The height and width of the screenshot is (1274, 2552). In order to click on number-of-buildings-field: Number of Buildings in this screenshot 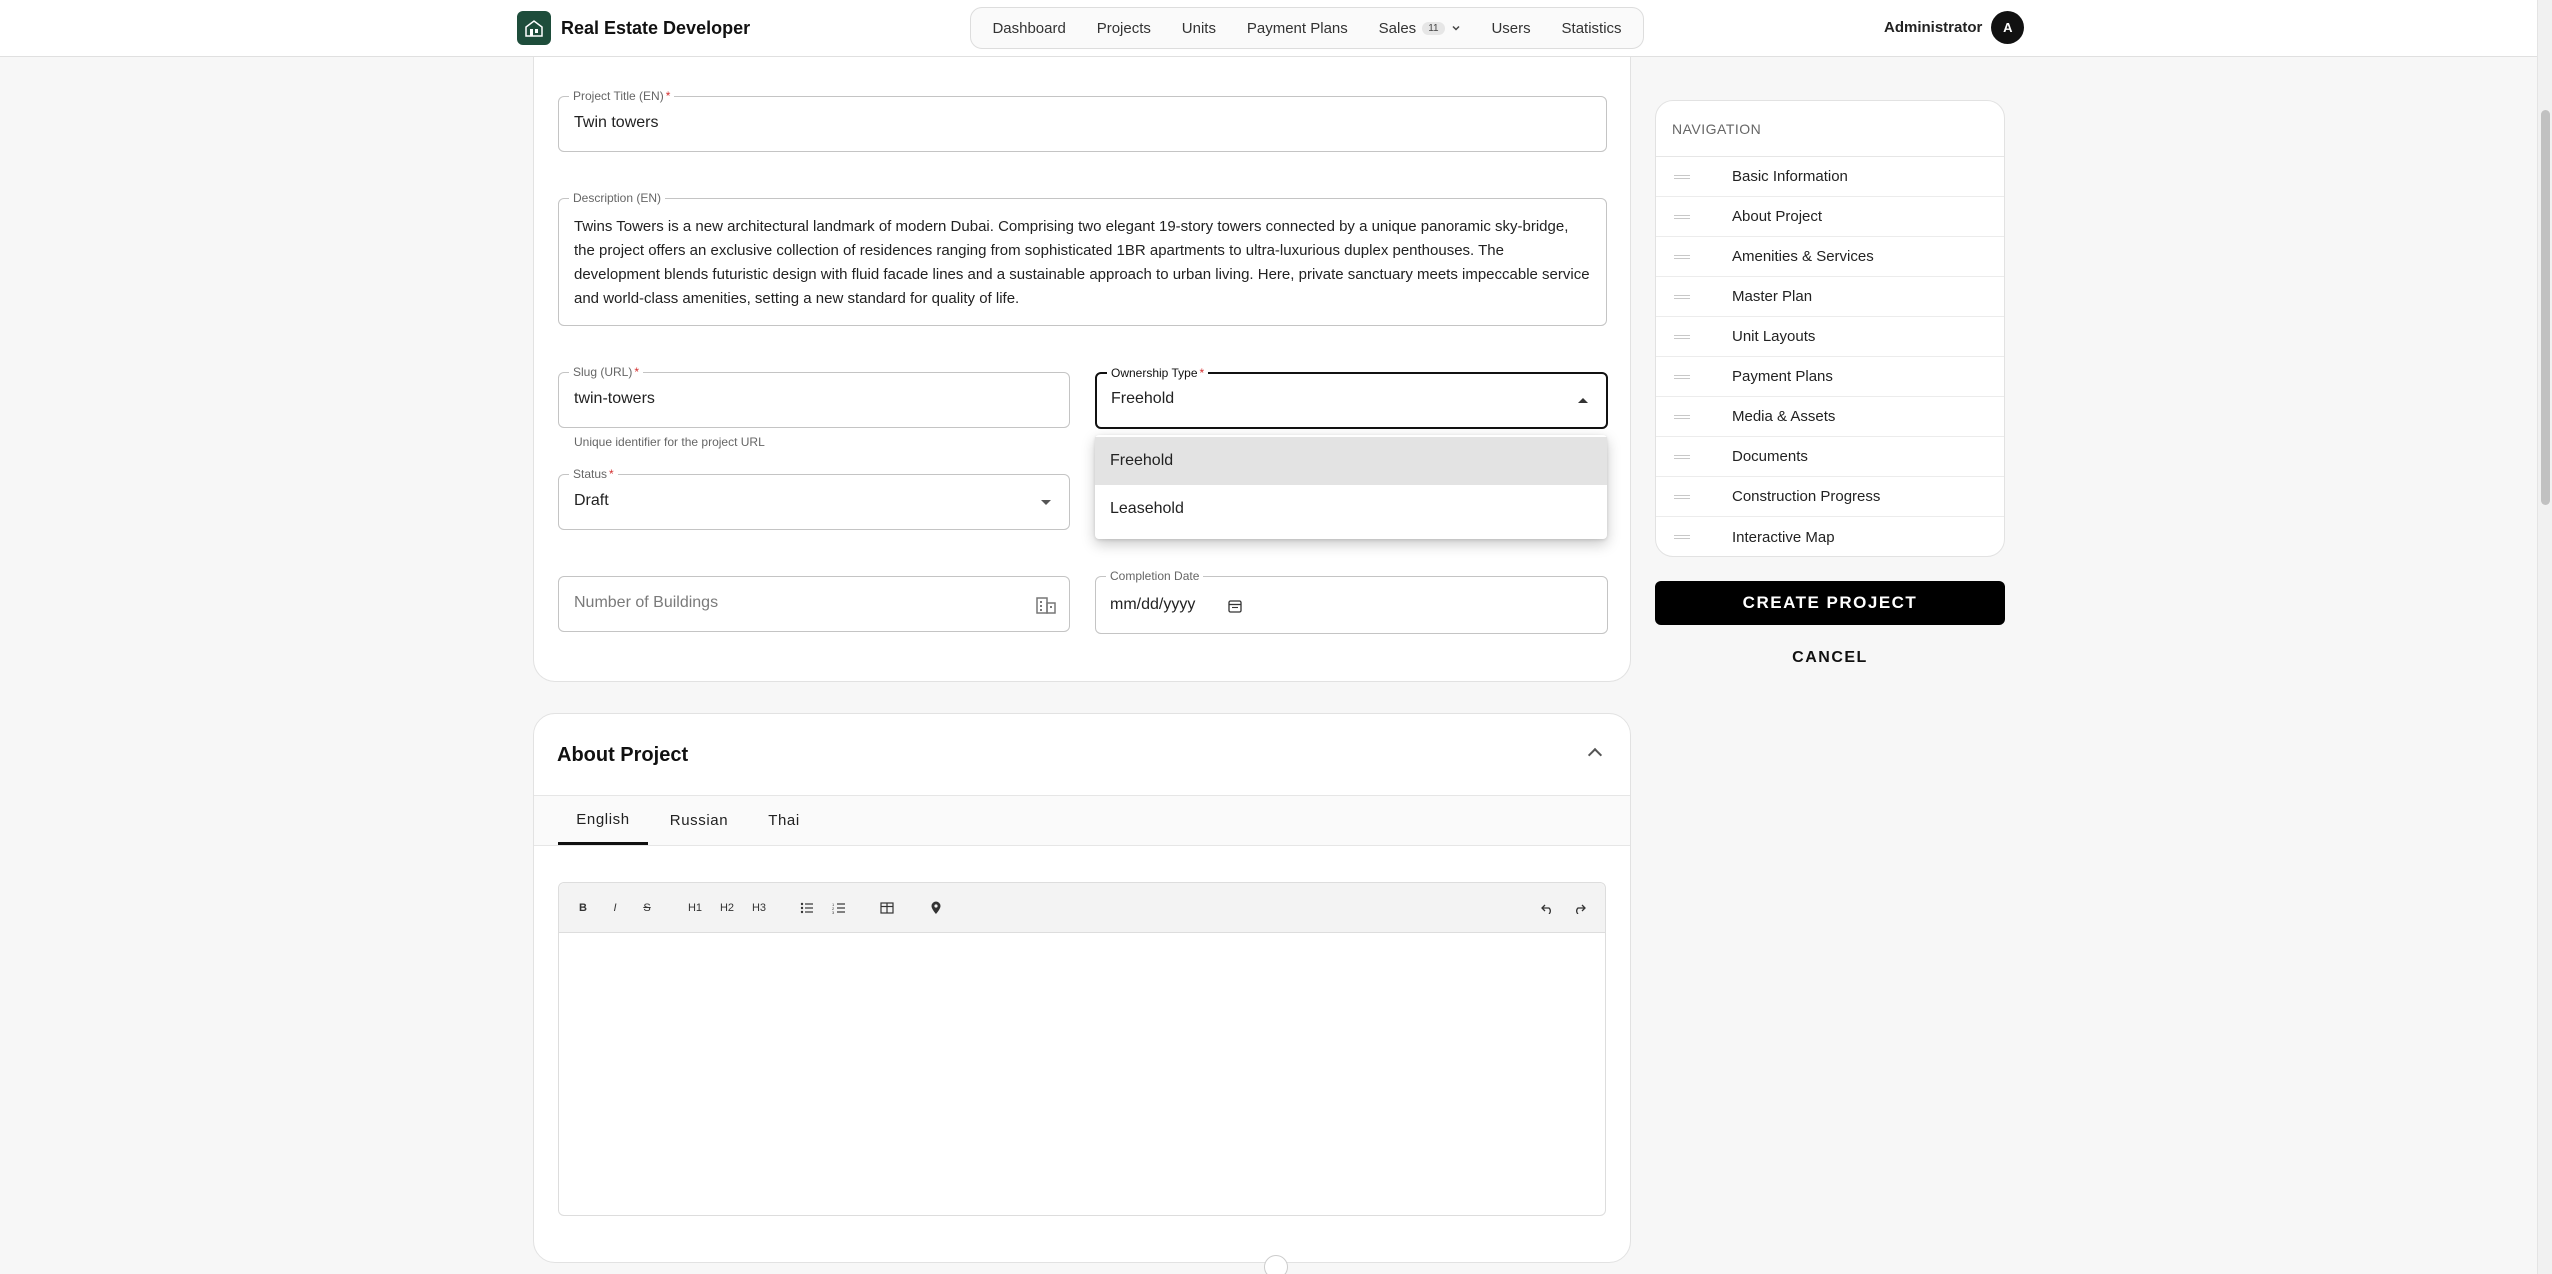, I will do `click(814, 604)`.